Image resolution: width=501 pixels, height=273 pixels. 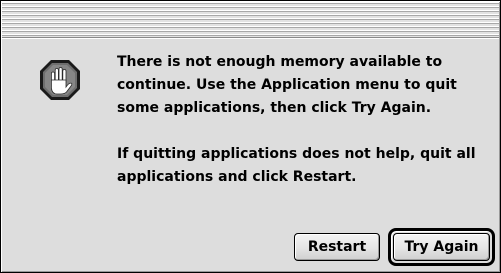 What do you see at coordinates (441, 247) in the screenshot?
I see `try-again-button: Try Again` at bounding box center [441, 247].